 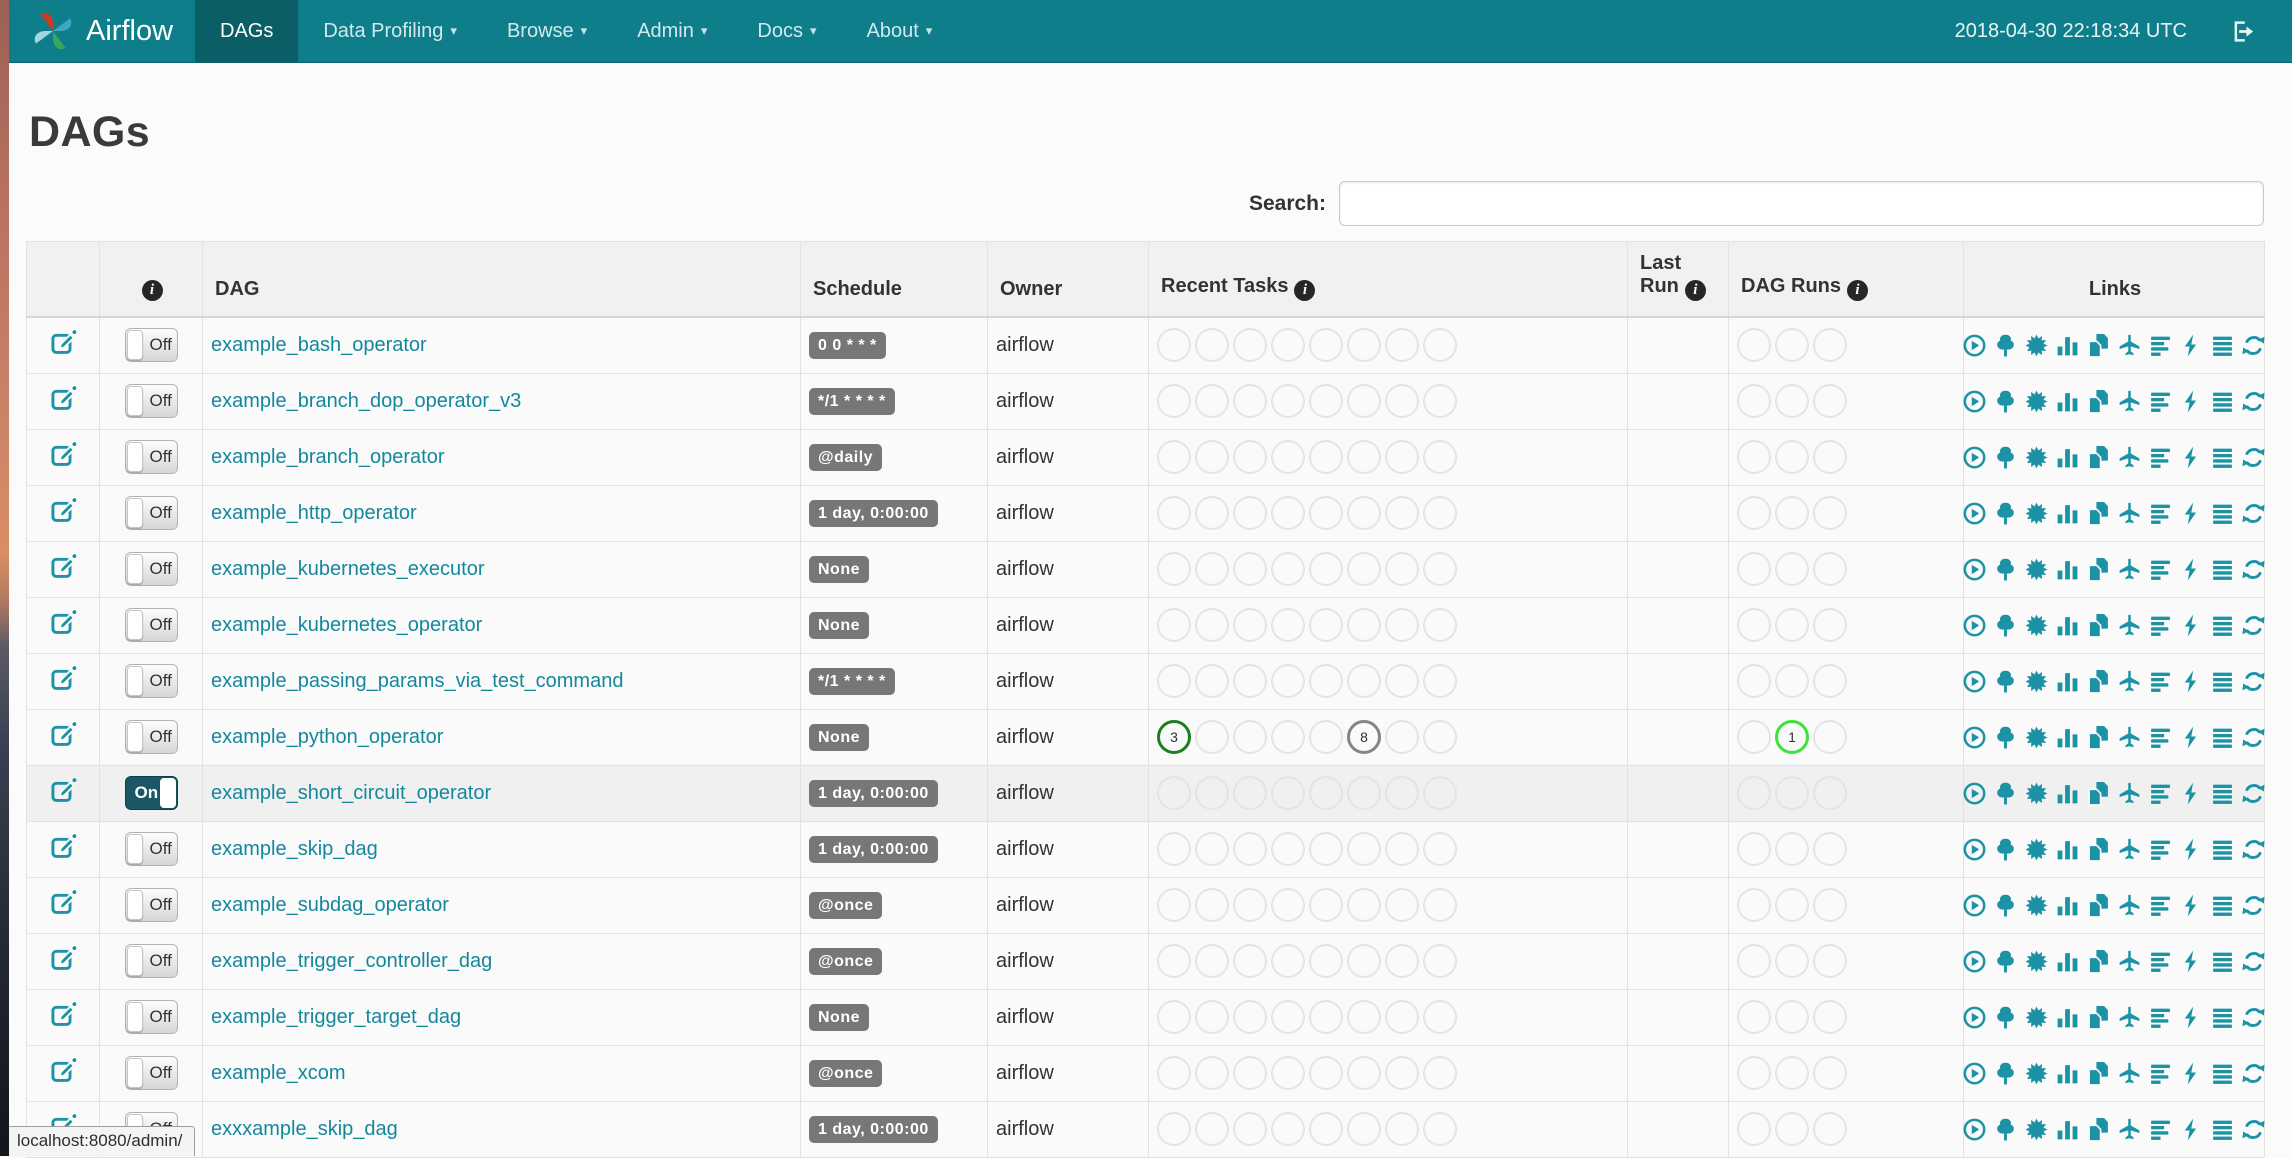 I want to click on nav-item-about: About ▾, so click(x=900, y=31).